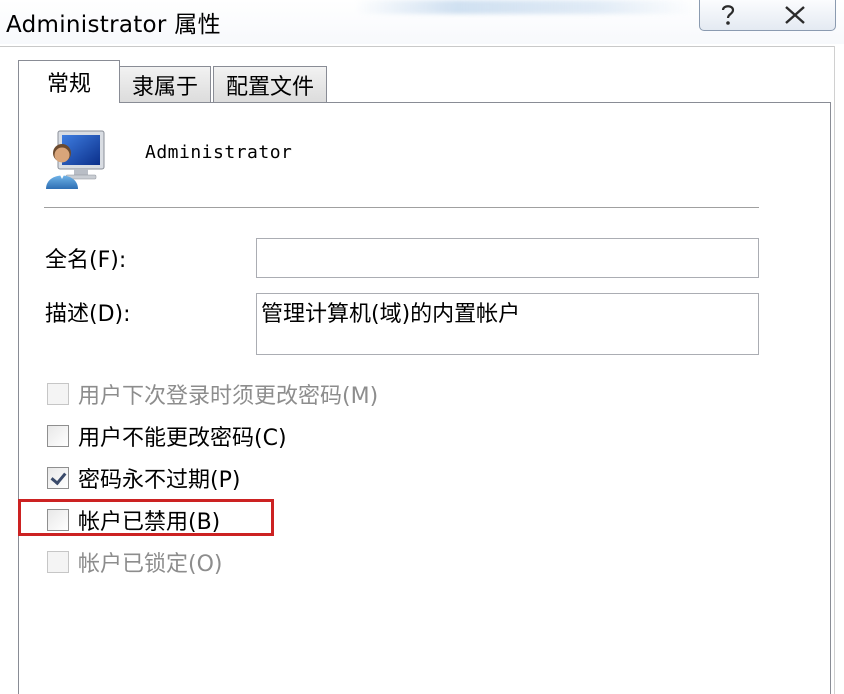  Describe the element at coordinates (401, 209) in the screenshot. I see `header-separator` at that location.